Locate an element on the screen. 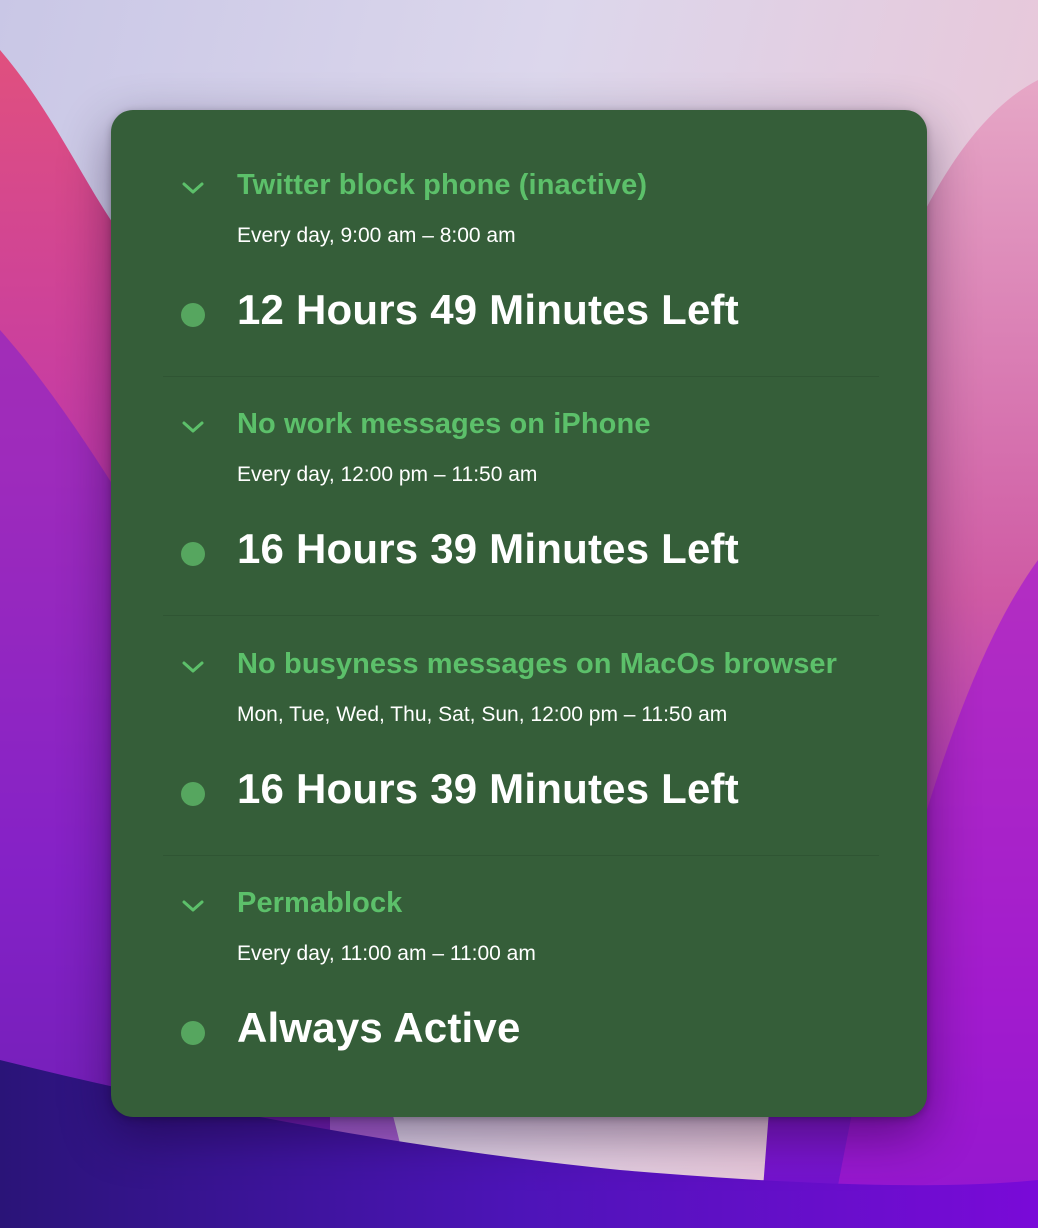  block-schedule: Every day, 9:00 am – 8:00 am is located at coordinates (376, 235).